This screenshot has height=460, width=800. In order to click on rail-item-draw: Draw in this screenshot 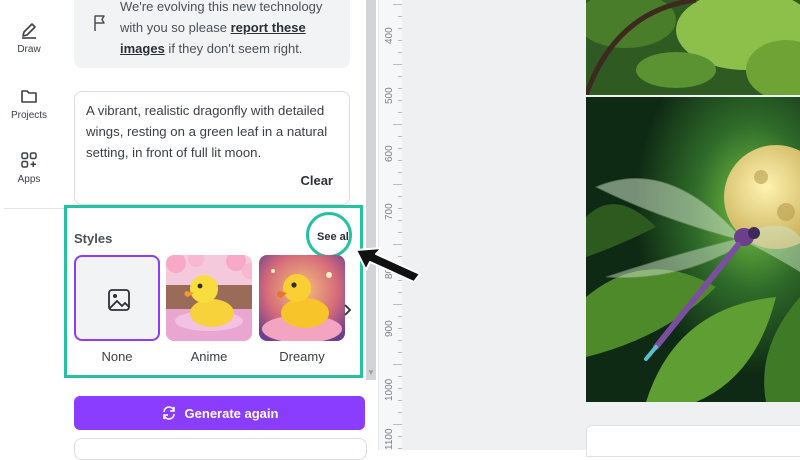, I will do `click(29, 37)`.